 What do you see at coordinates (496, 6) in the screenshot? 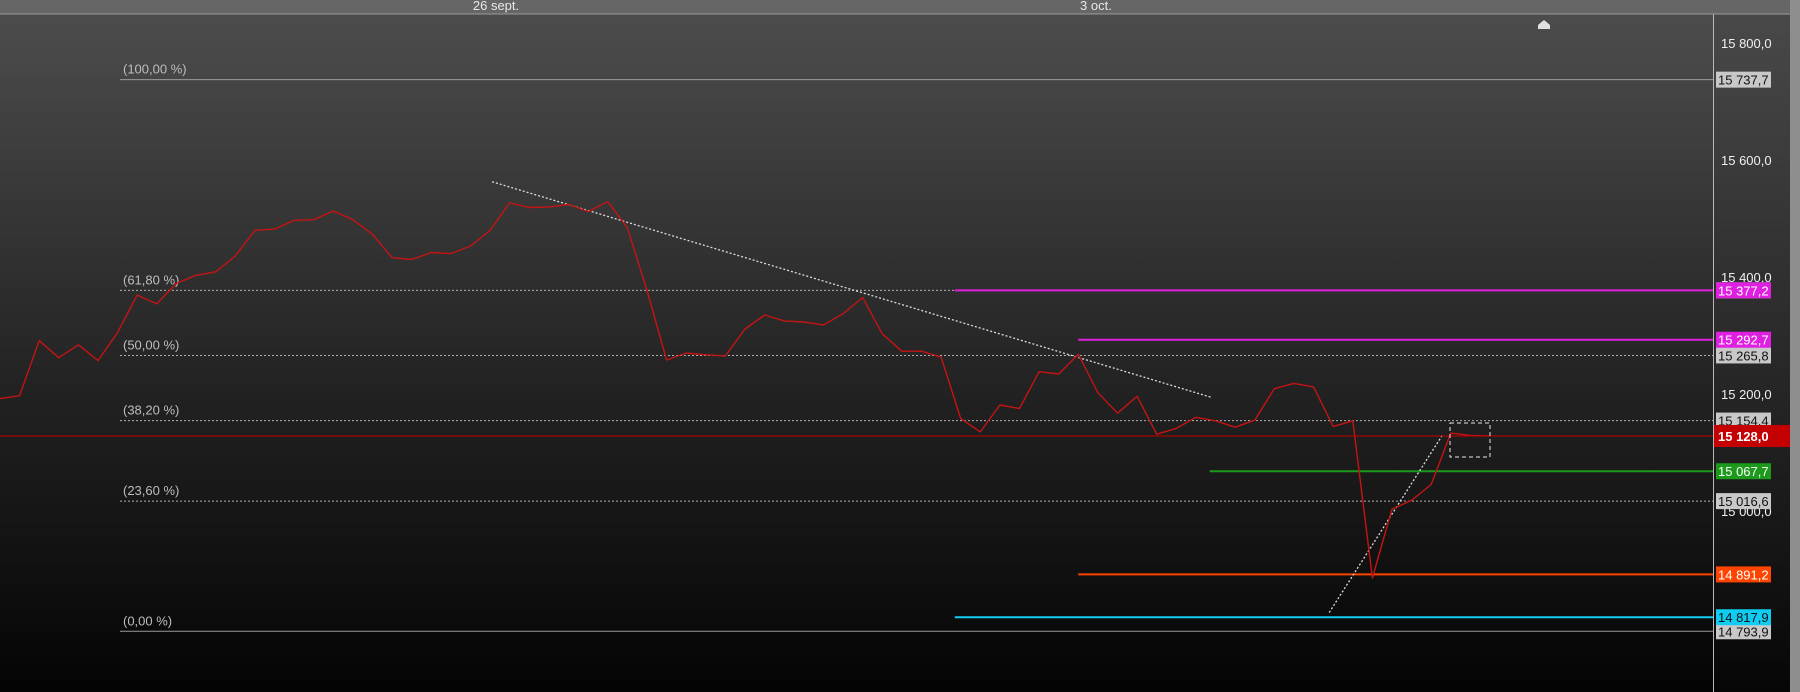
I see `time-tick-label: 26 sept.` at bounding box center [496, 6].